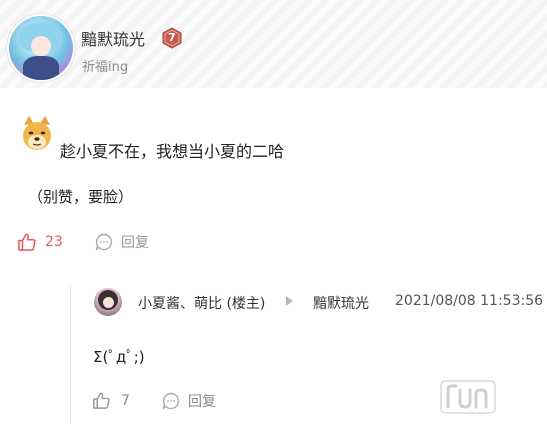 This screenshot has width=547, height=424. Describe the element at coordinates (111, 400) in the screenshot. I see `reply-like-button: 7` at that location.